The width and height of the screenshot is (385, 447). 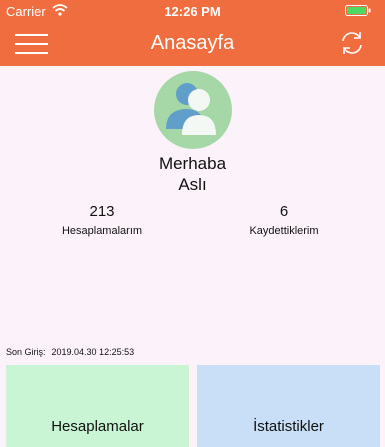 I want to click on last-login: Son Giriş: 2019.04.30 12:25:53, so click(x=70, y=352).